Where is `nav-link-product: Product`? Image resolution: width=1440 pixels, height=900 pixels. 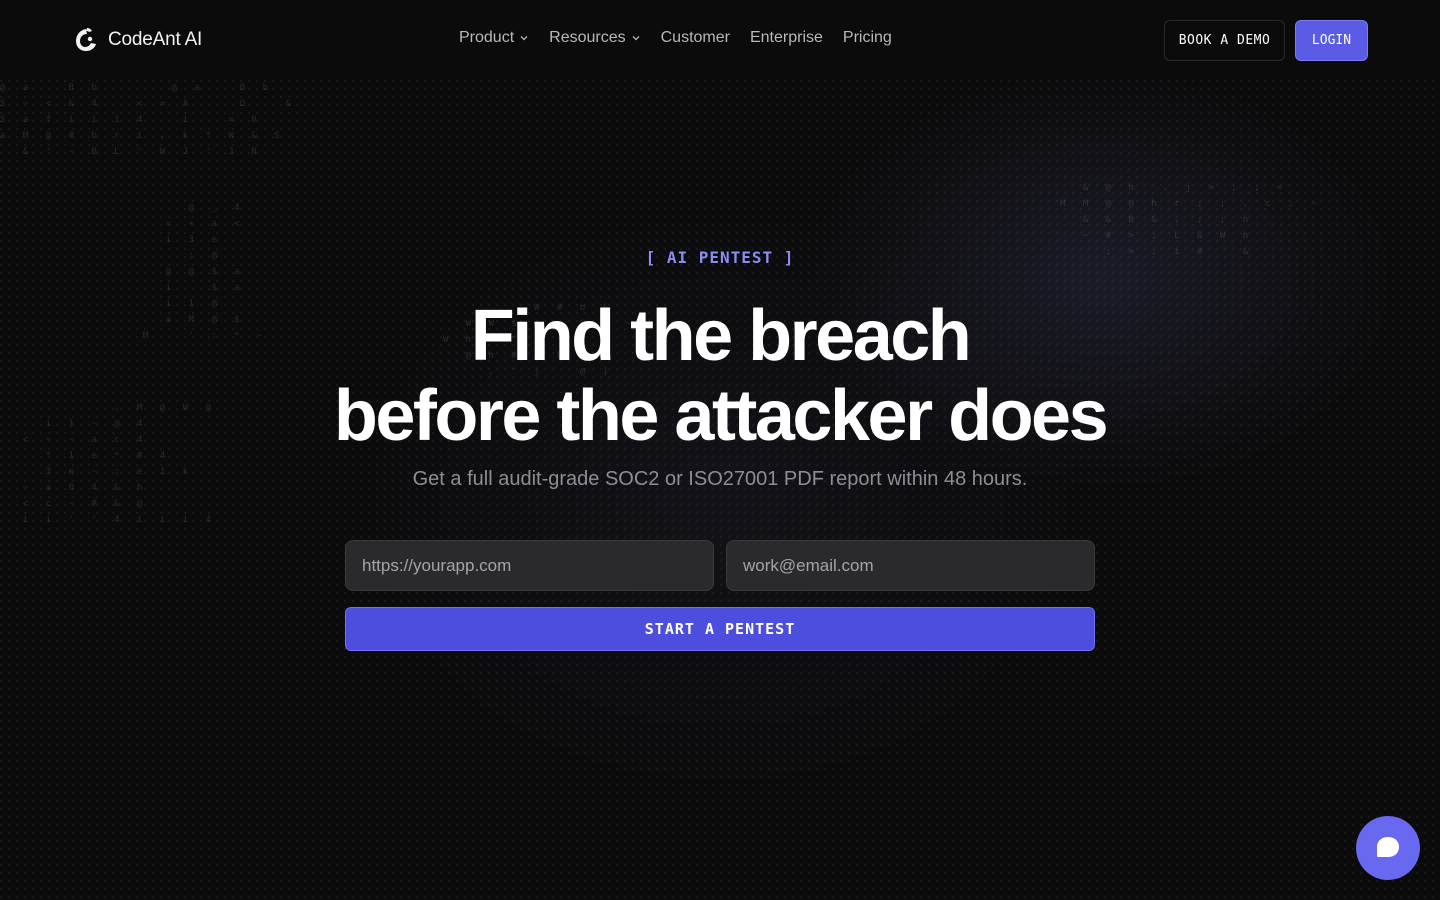
nav-link-product: Product is located at coordinates (494, 38).